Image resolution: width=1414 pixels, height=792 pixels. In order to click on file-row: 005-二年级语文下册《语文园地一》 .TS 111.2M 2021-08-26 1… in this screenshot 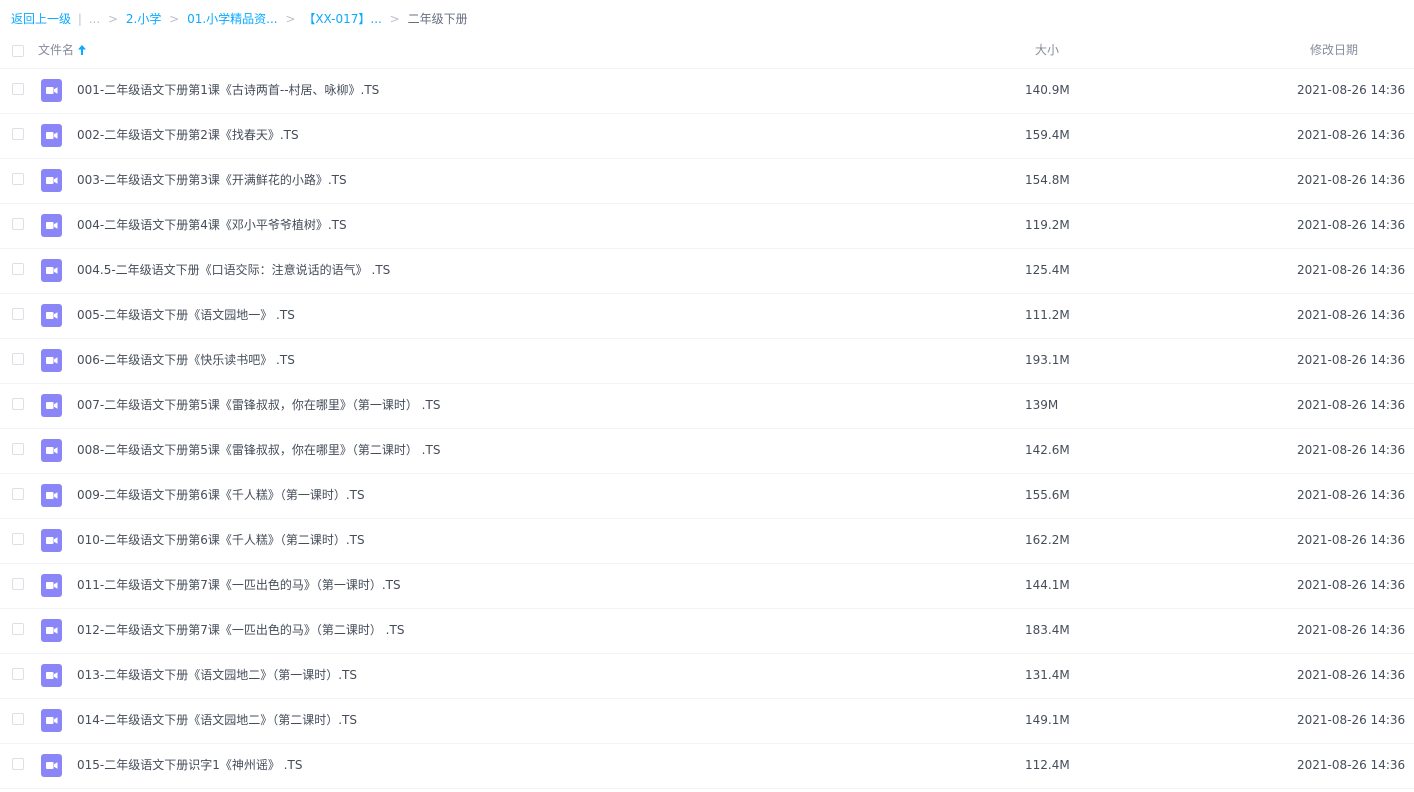, I will do `click(707, 316)`.